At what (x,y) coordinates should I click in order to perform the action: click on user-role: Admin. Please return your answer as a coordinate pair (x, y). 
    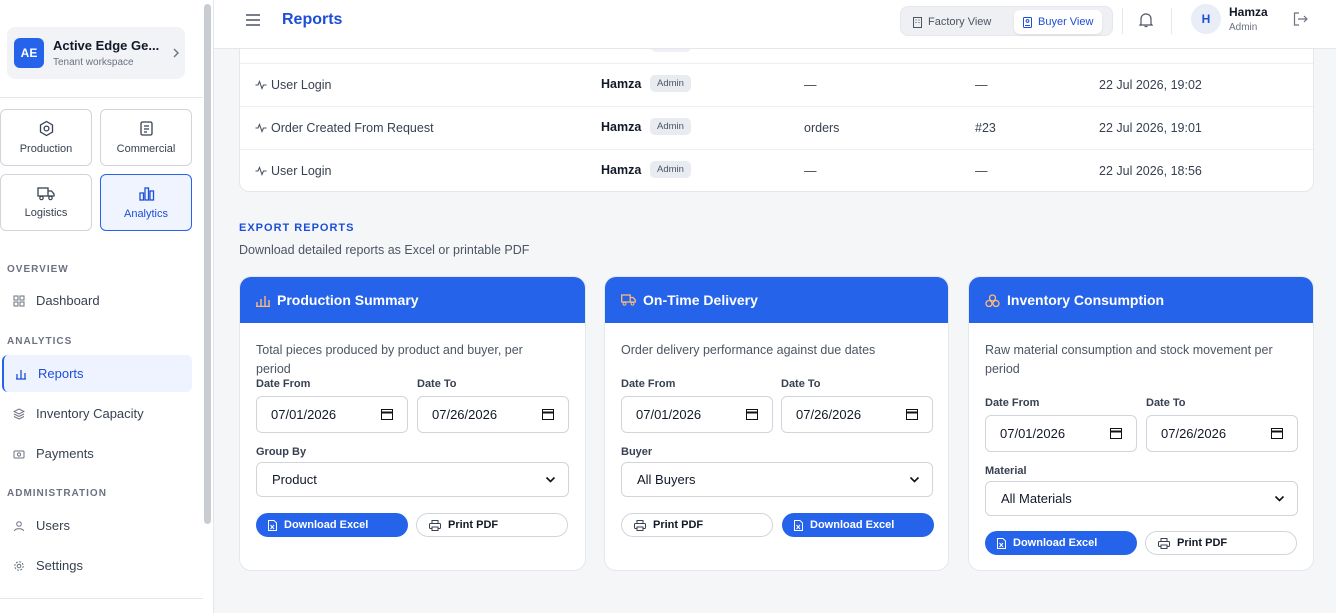
    Looking at the image, I should click on (1243, 27).